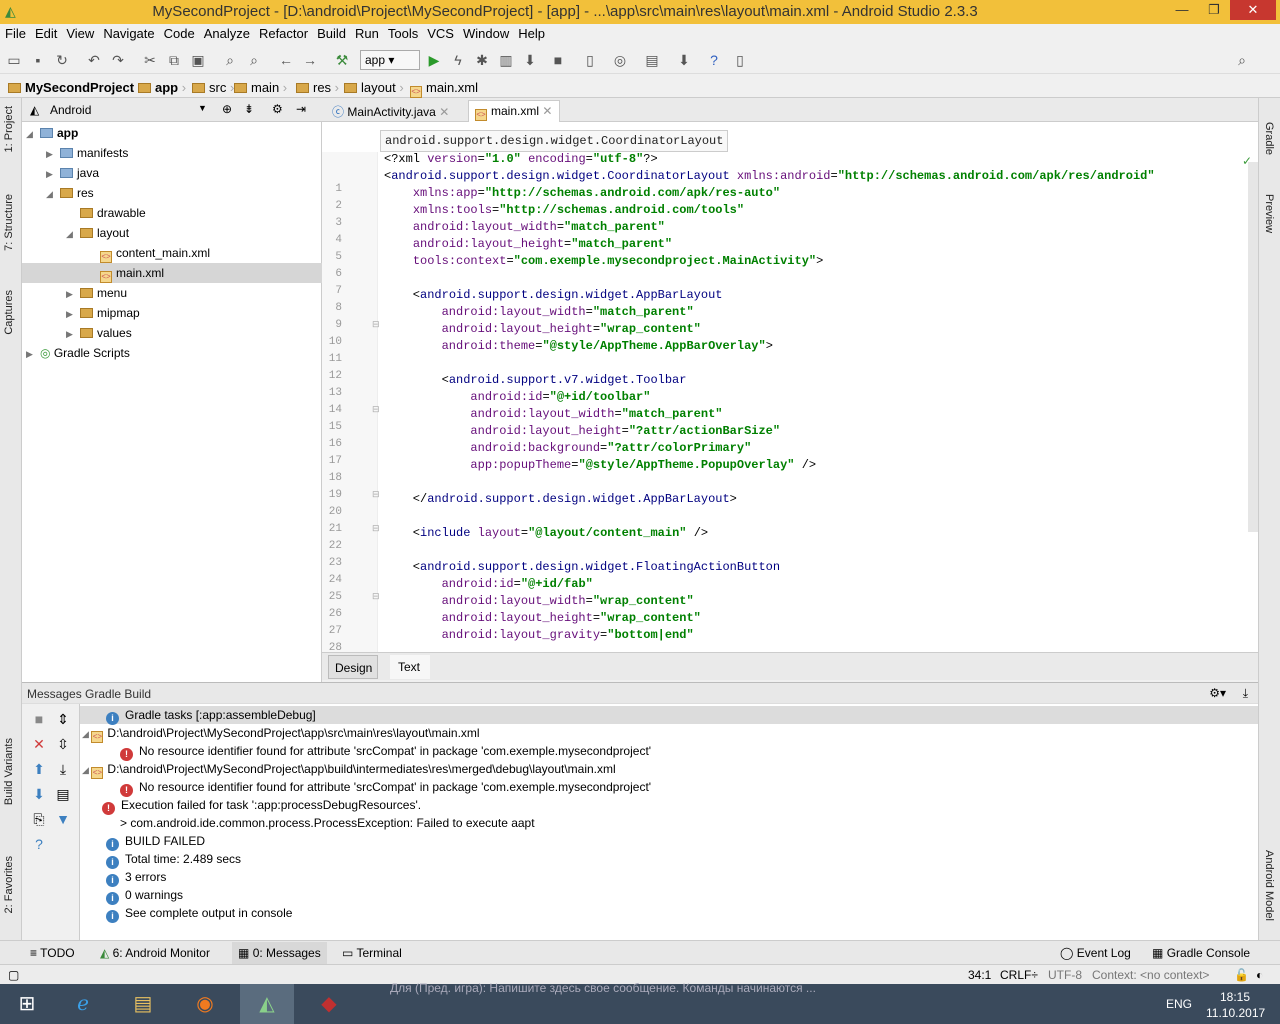 The image size is (1280, 1024). What do you see at coordinates (128, 32) in the screenshot?
I see `menu-item-navigate: Navigate` at bounding box center [128, 32].